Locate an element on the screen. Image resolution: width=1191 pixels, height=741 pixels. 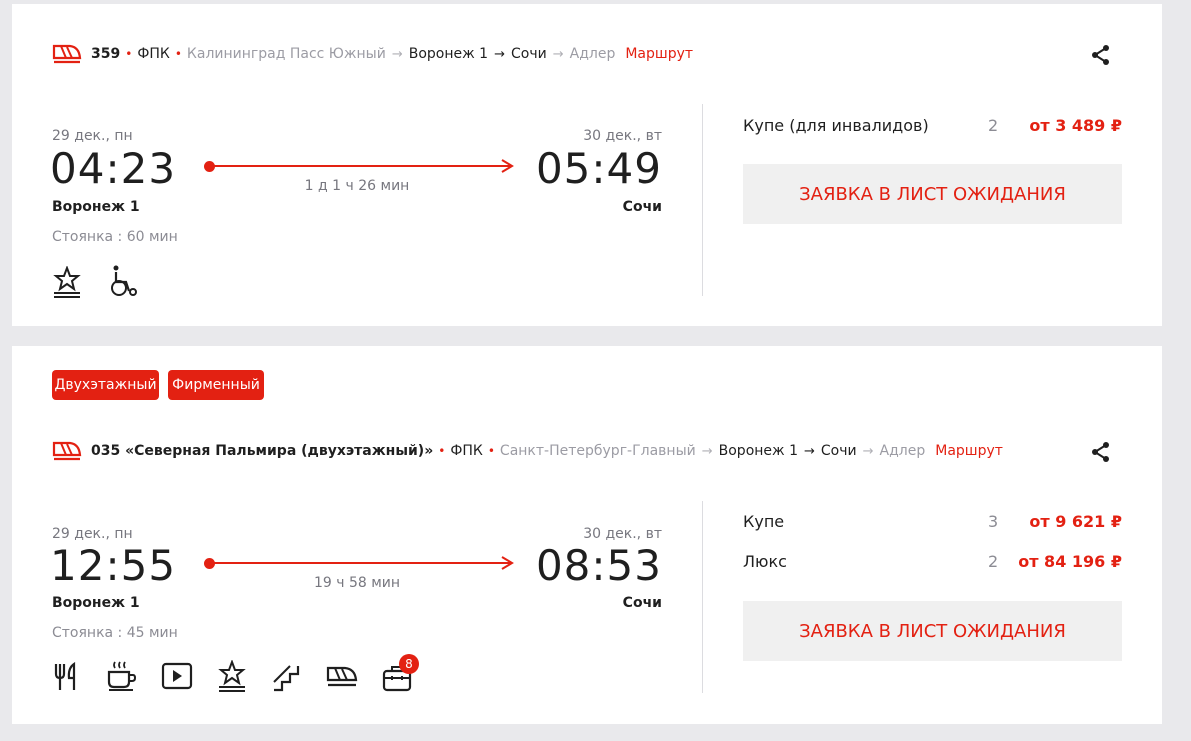
route-origin: Санкт-Петербург-Главный is located at coordinates (597, 451).